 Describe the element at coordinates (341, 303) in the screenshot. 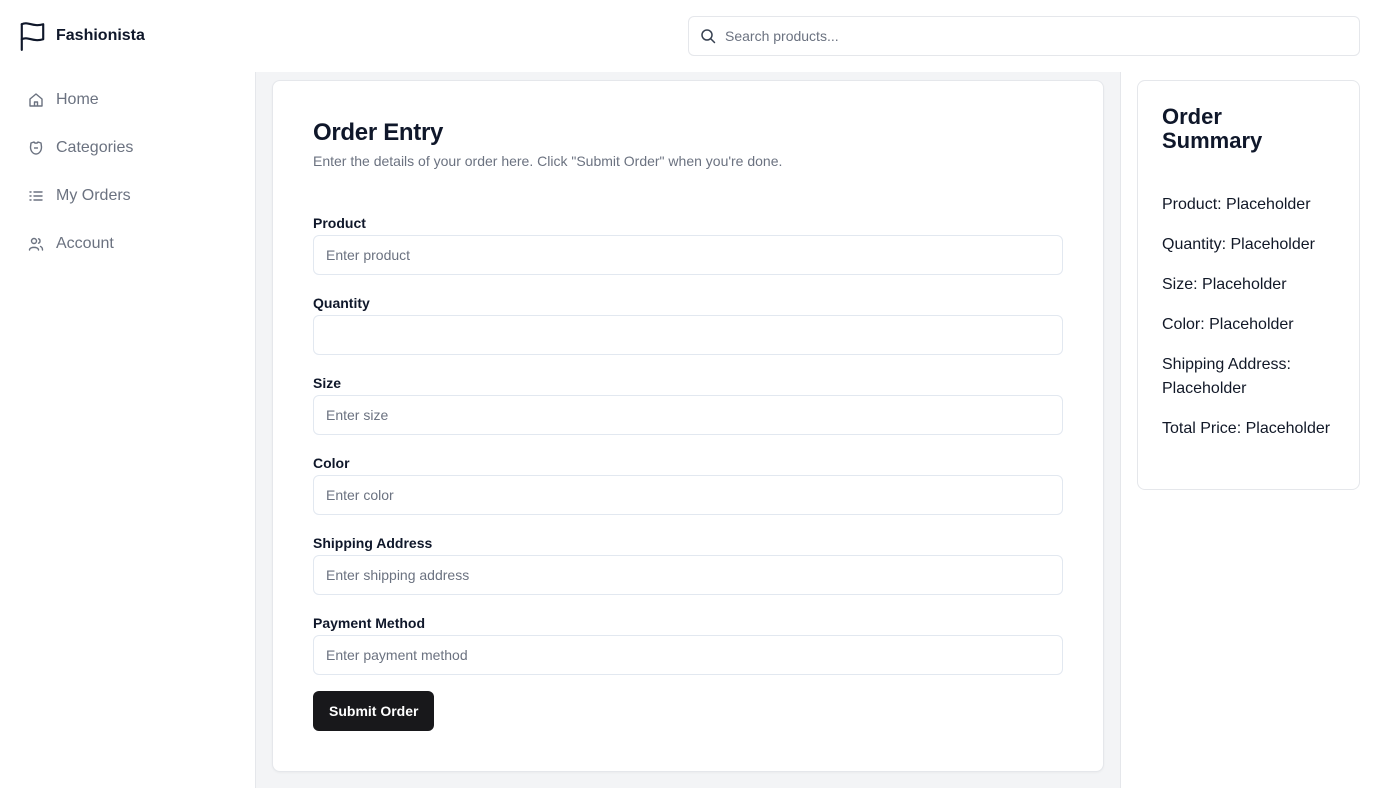

I see `quantity-label: Quantity` at that location.